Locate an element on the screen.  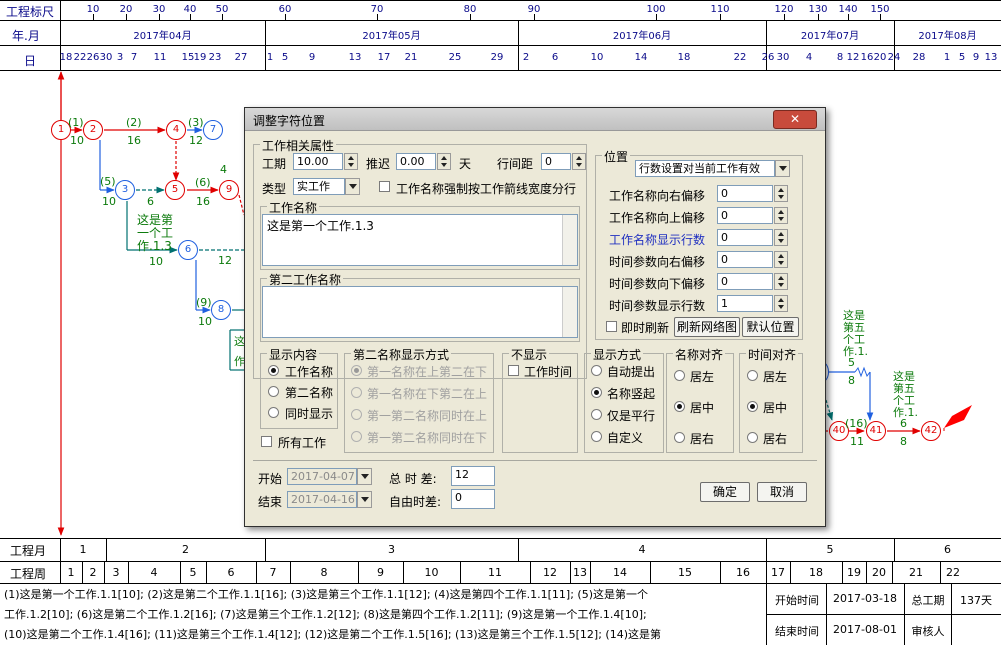
second-name-mode-label: 第一名称在上第二在下 is located at coordinates (427, 372).